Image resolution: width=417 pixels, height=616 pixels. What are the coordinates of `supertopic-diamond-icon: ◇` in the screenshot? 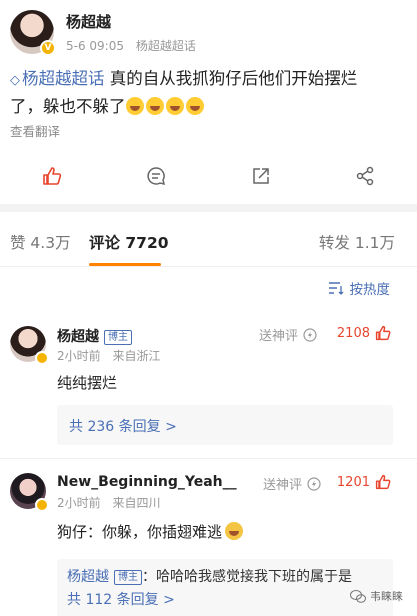 It's located at (15, 80).